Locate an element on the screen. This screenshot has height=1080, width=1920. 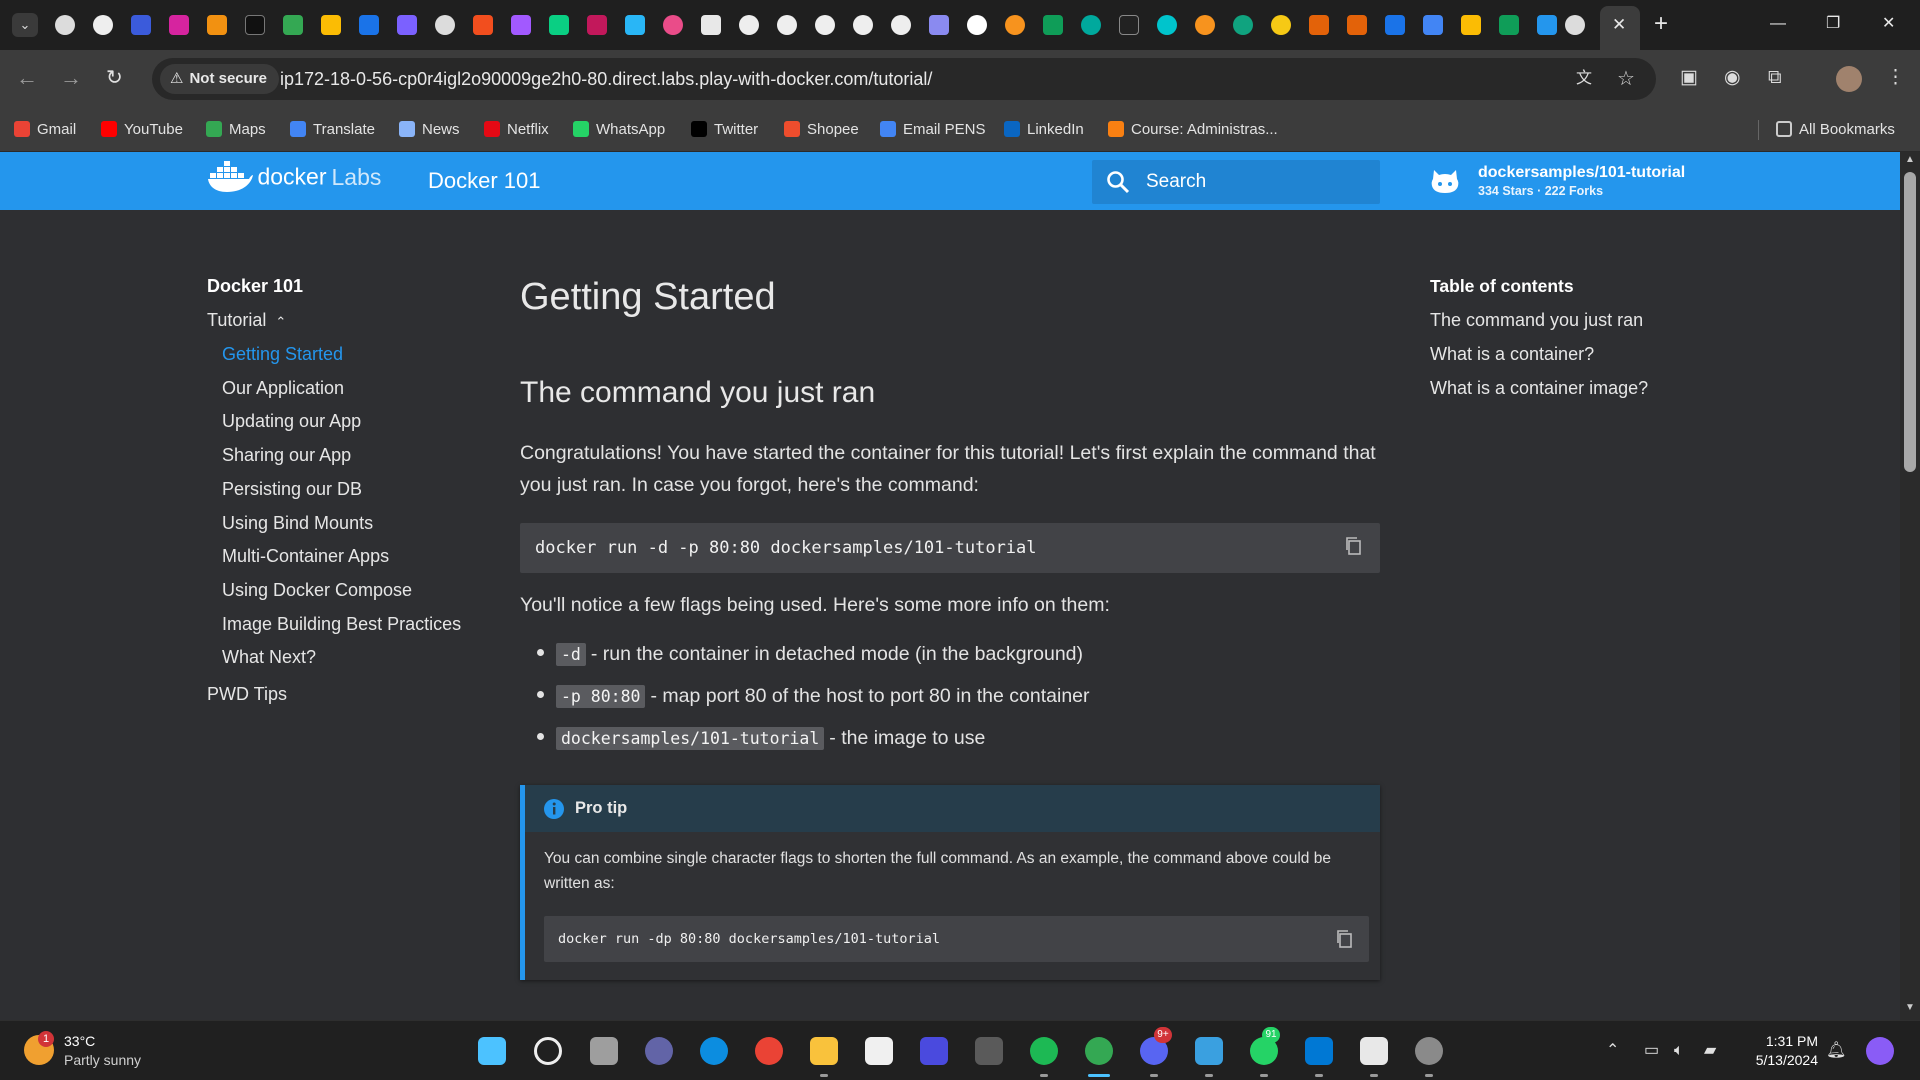
search-input: Search is located at coordinates (1236, 182).